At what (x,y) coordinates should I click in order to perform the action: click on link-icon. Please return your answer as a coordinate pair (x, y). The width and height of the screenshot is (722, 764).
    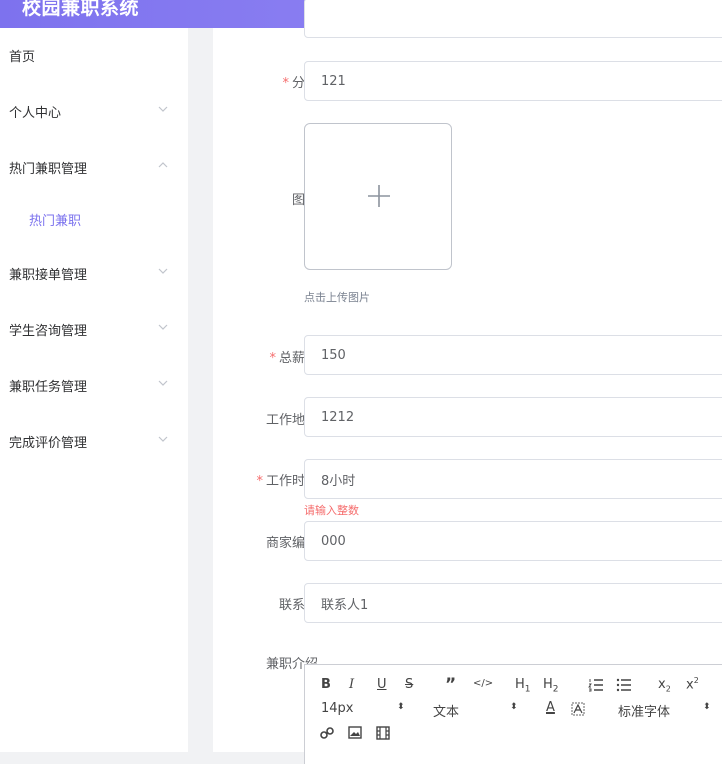
    Looking at the image, I should click on (327, 733).